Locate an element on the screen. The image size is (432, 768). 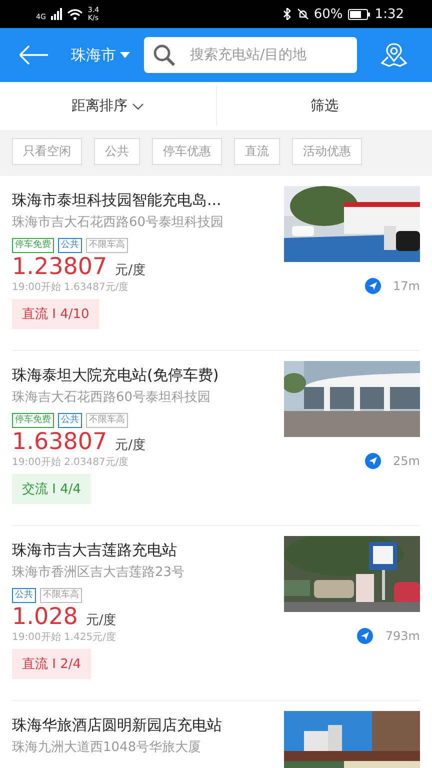
station-name: 珠海华旅酒店圆明新园店充电站 is located at coordinates (117, 725).